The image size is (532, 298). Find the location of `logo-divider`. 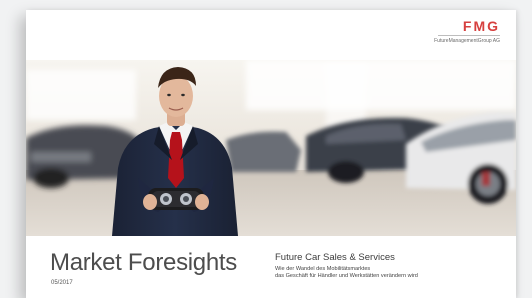

logo-divider is located at coordinates (469, 35).